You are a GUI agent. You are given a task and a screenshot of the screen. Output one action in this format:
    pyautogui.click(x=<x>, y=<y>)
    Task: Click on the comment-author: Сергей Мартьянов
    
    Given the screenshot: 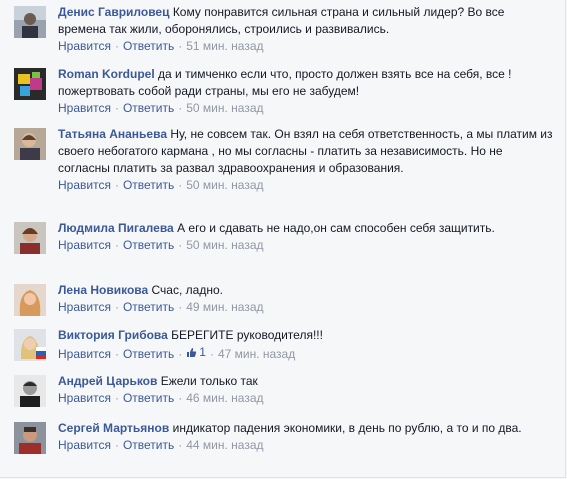 What is the action you would take?
    pyautogui.click(x=113, y=428)
    